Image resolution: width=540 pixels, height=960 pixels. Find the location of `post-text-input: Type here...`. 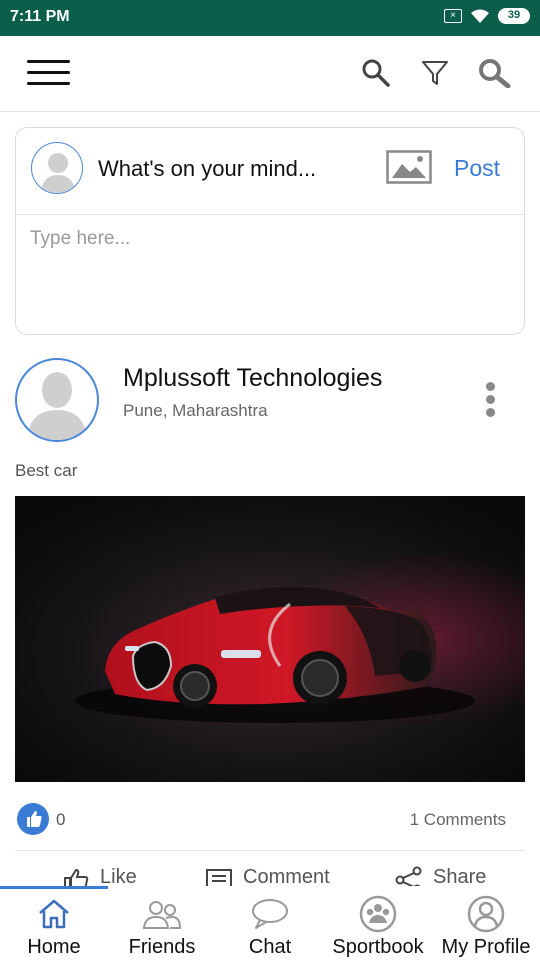

post-text-input: Type here... is located at coordinates (80, 239).